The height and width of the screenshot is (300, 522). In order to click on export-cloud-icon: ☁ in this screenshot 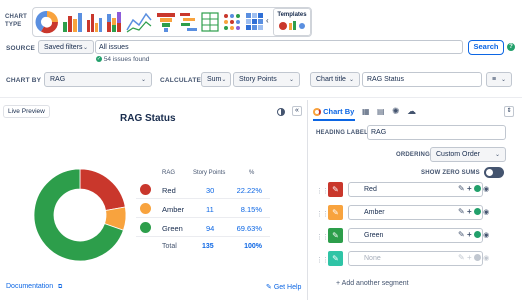, I will do `click(411, 111)`.